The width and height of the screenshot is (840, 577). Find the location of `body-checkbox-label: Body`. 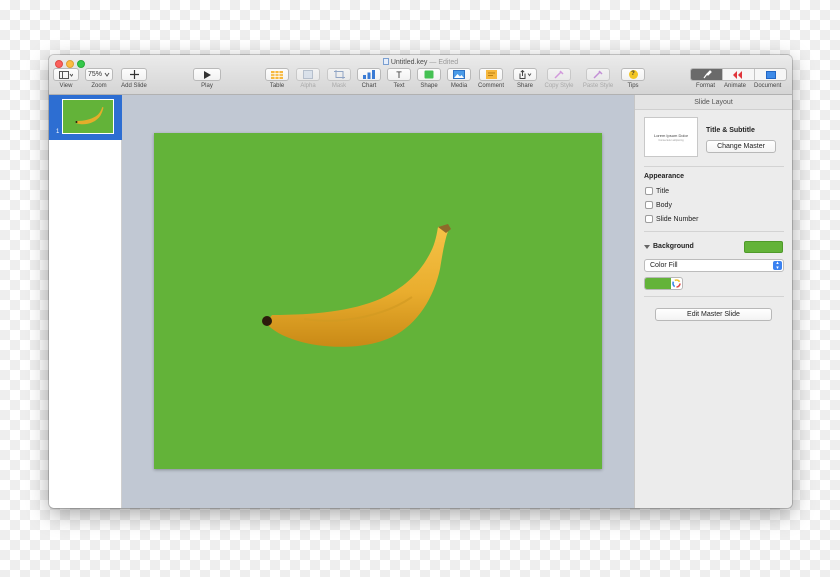

body-checkbox-label: Body is located at coordinates (664, 205).